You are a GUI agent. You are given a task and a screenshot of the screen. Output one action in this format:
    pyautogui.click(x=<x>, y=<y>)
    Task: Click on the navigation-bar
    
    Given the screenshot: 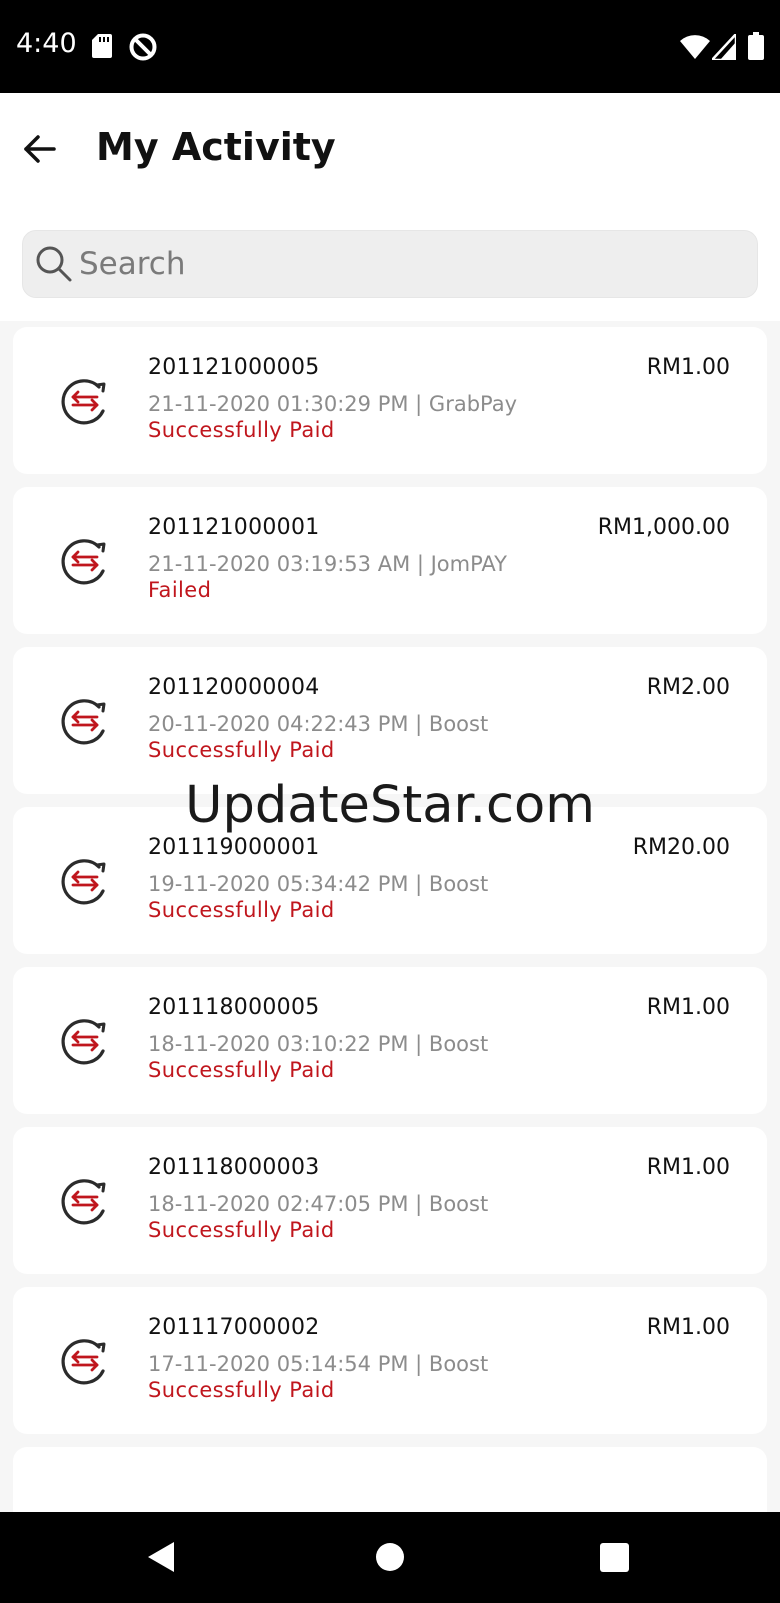 What is the action you would take?
    pyautogui.click(x=390, y=1557)
    